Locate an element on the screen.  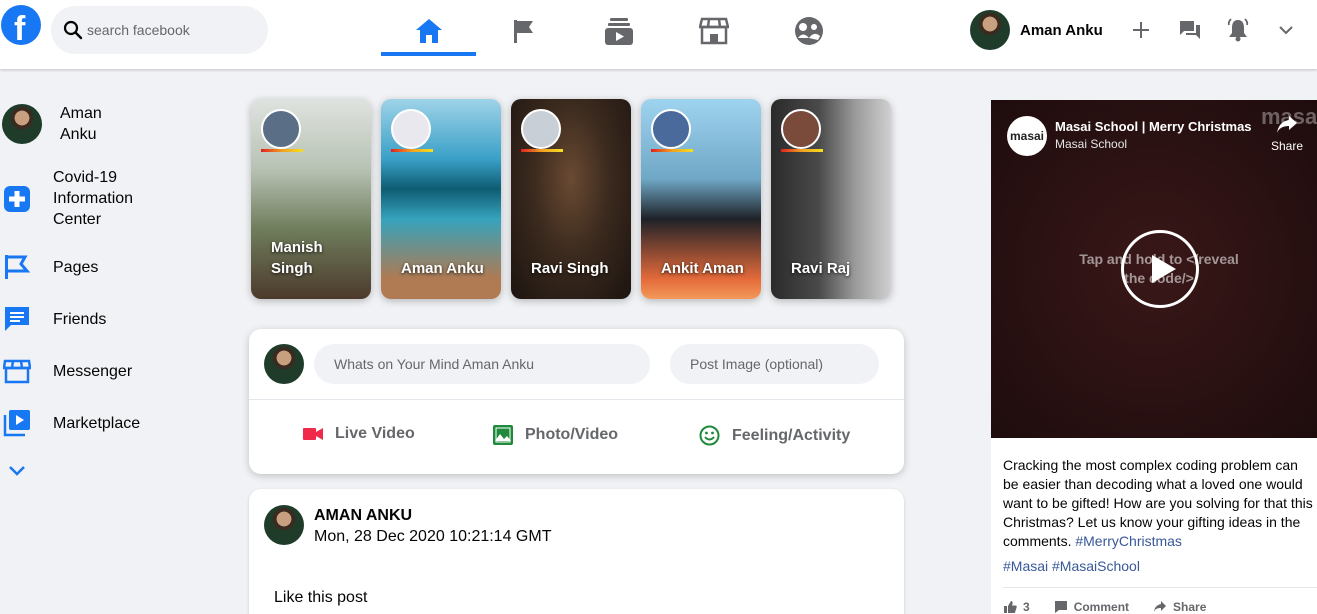
comment-icon is located at coordinates (1061, 607).